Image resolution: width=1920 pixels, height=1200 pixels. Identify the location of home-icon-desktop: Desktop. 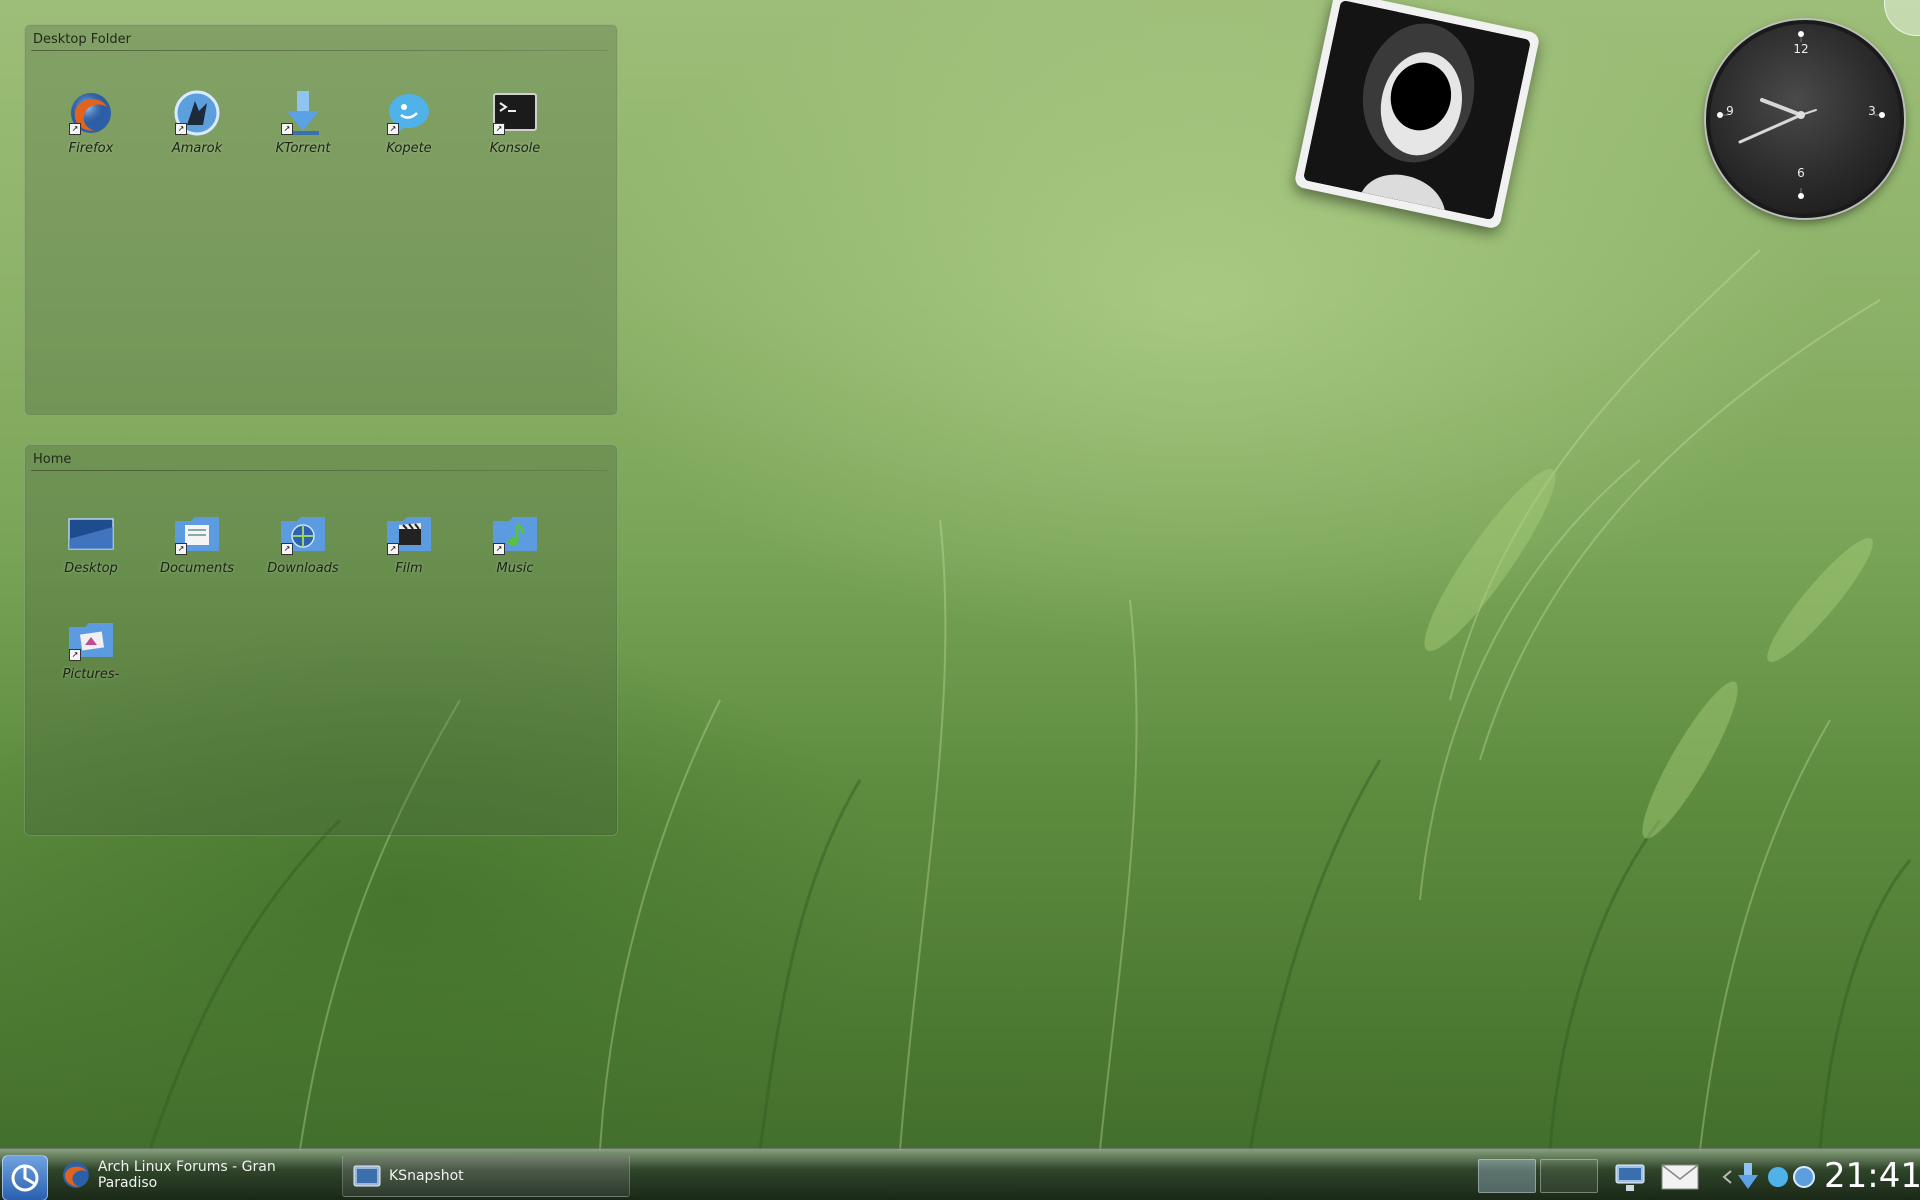
(91, 555).